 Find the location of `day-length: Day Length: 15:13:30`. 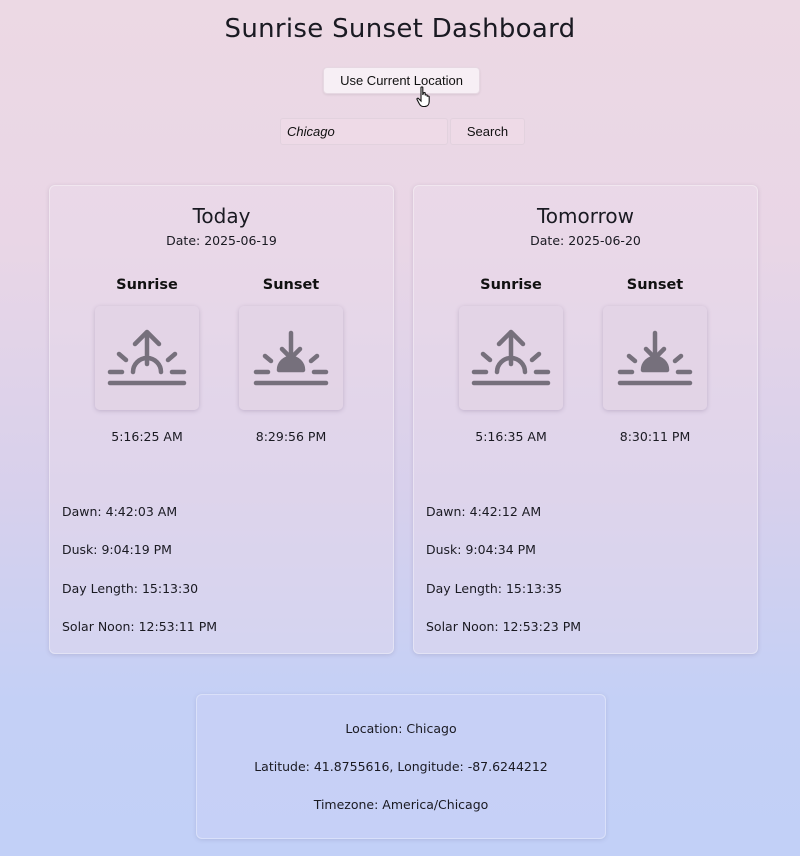

day-length: Day Length: 15:13:30 is located at coordinates (130, 588).